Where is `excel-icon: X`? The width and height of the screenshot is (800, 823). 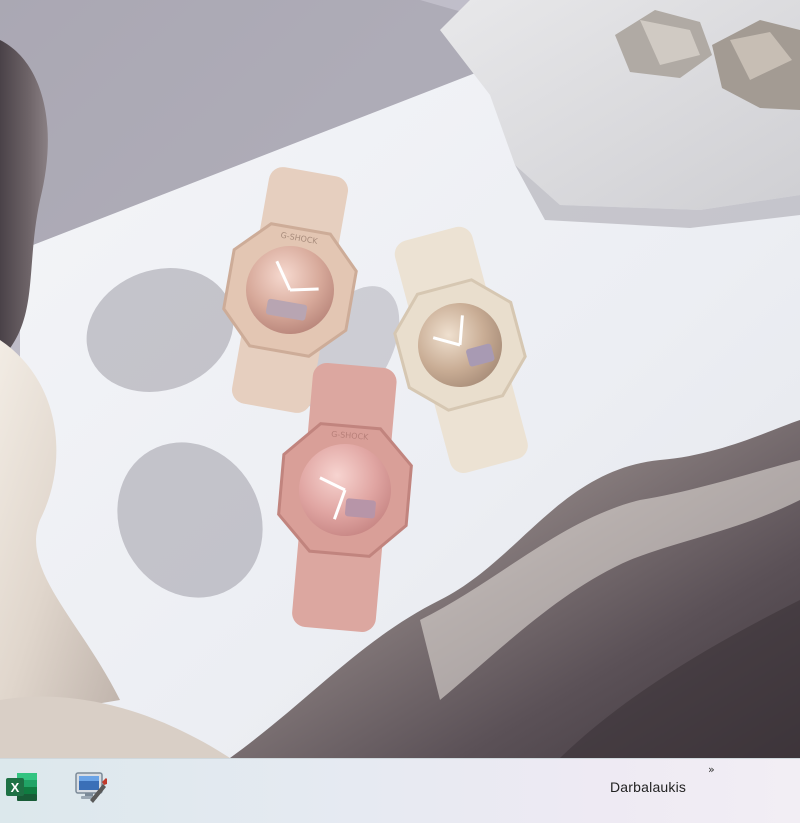 excel-icon: X is located at coordinates (21, 787).